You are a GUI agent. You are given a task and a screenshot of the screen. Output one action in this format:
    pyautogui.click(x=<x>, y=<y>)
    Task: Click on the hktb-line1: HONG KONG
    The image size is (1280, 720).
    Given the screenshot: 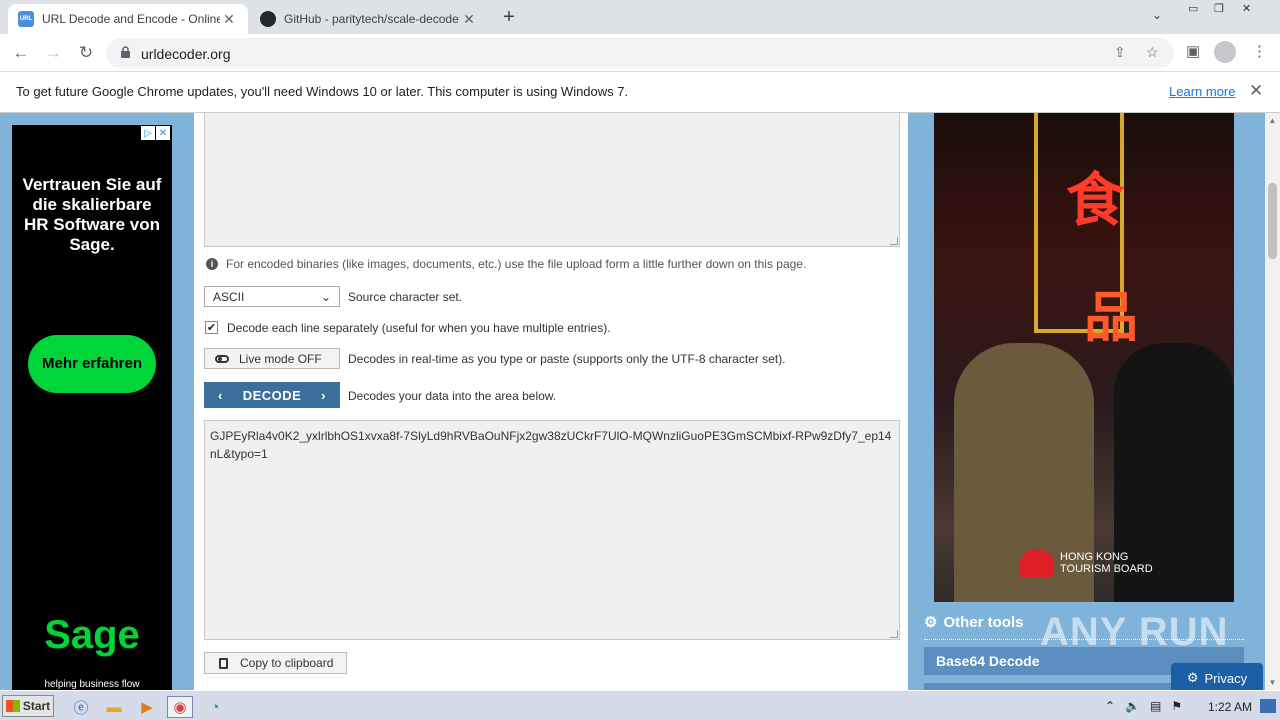 What is the action you would take?
    pyautogui.click(x=1094, y=557)
    